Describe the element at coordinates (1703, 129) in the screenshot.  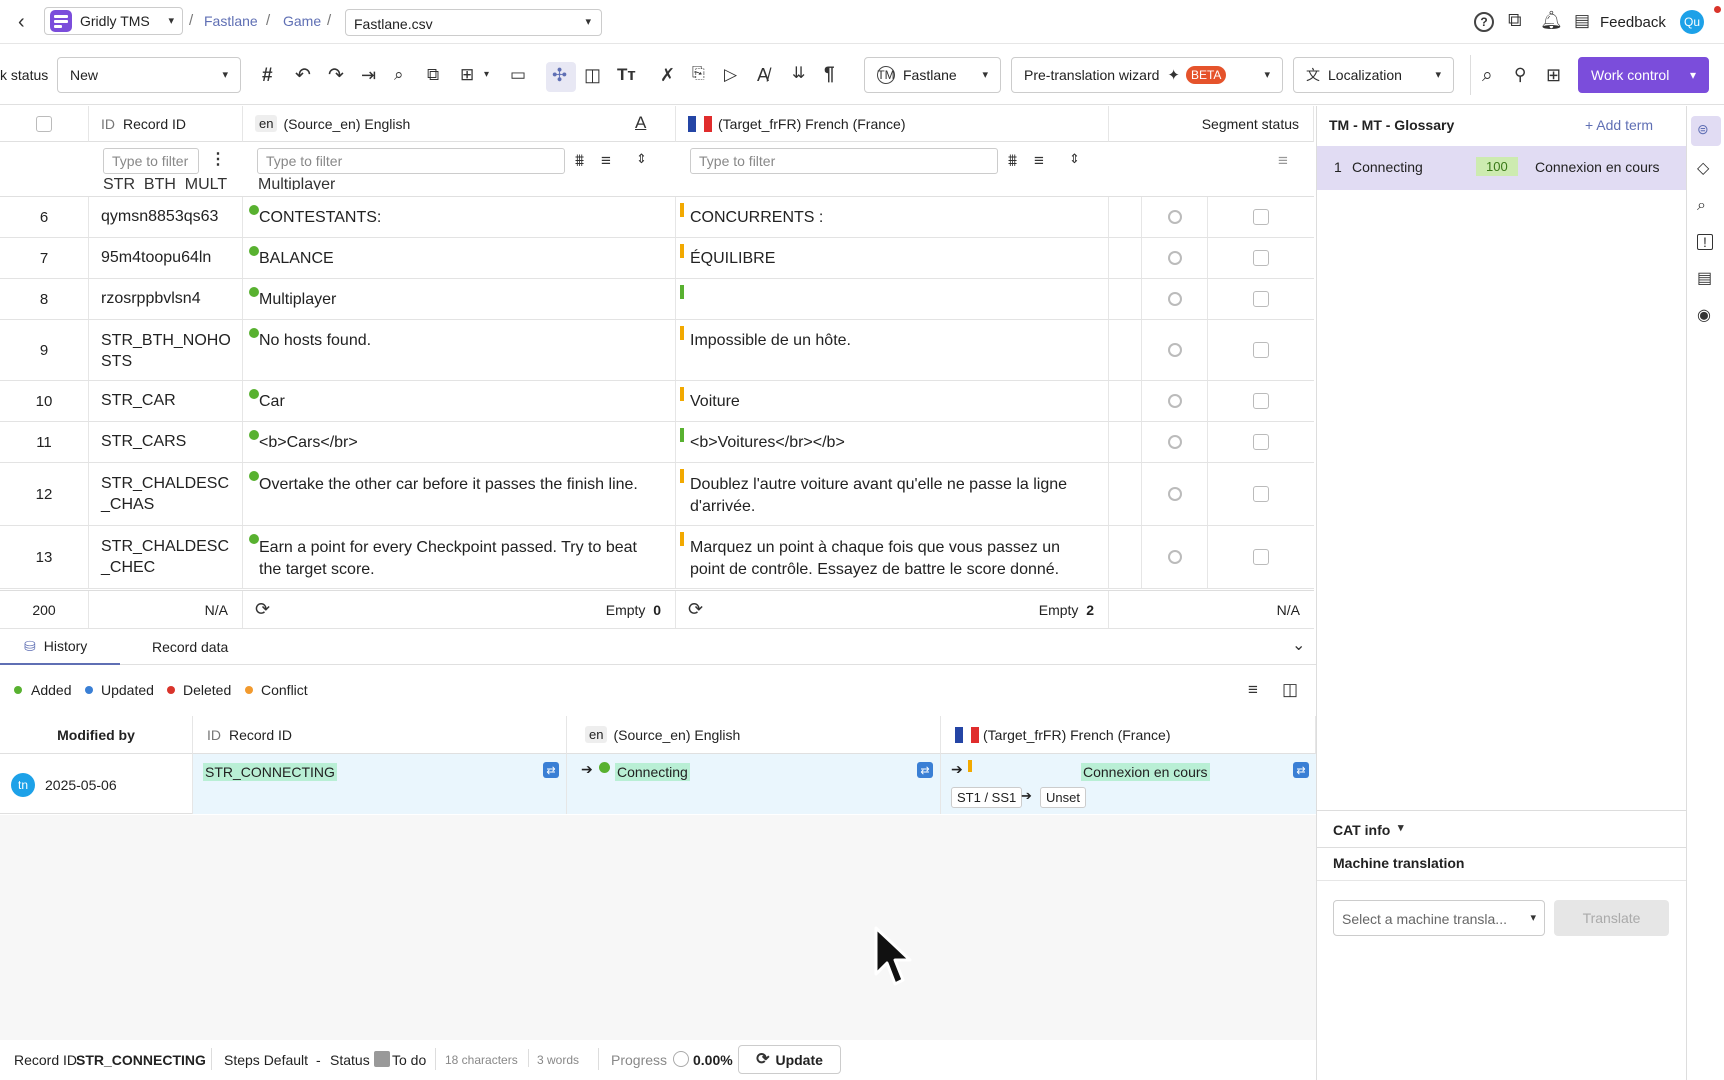
I see `tm-icon: ⊜` at that location.